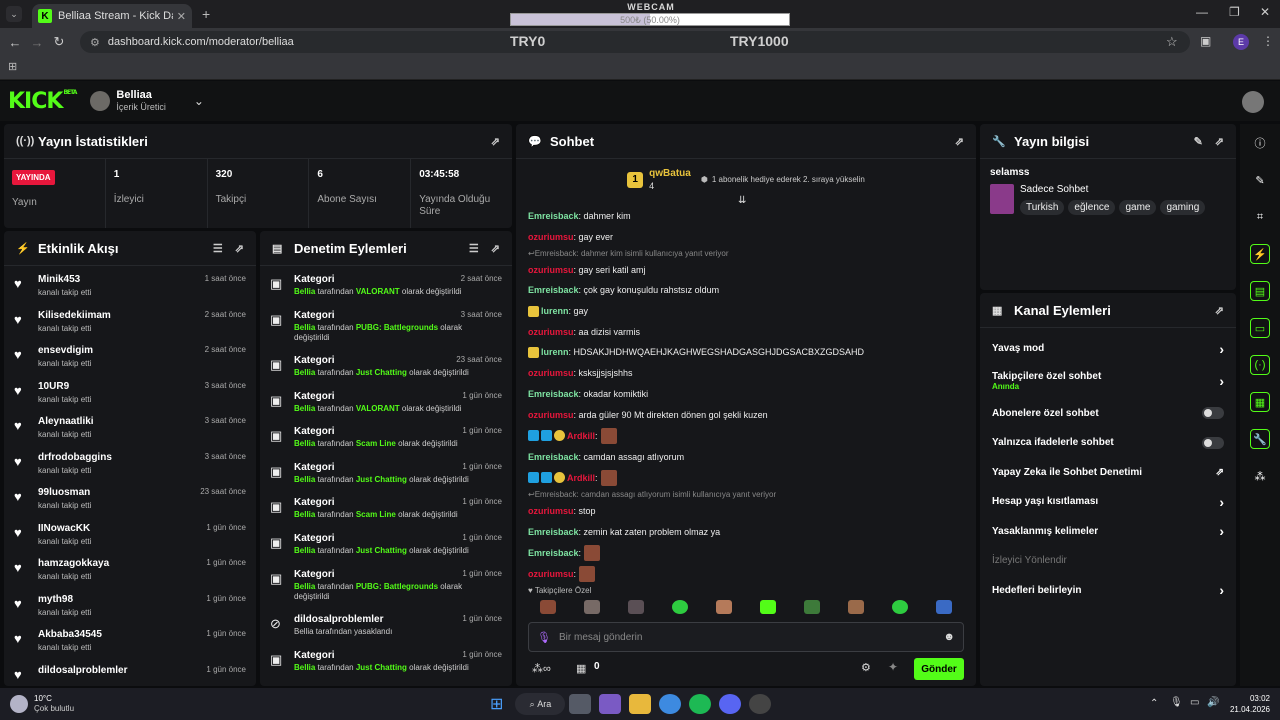 The width and height of the screenshot is (1280, 720). Describe the element at coordinates (59, 42) in the screenshot. I see `reload-icon: ↻` at that location.